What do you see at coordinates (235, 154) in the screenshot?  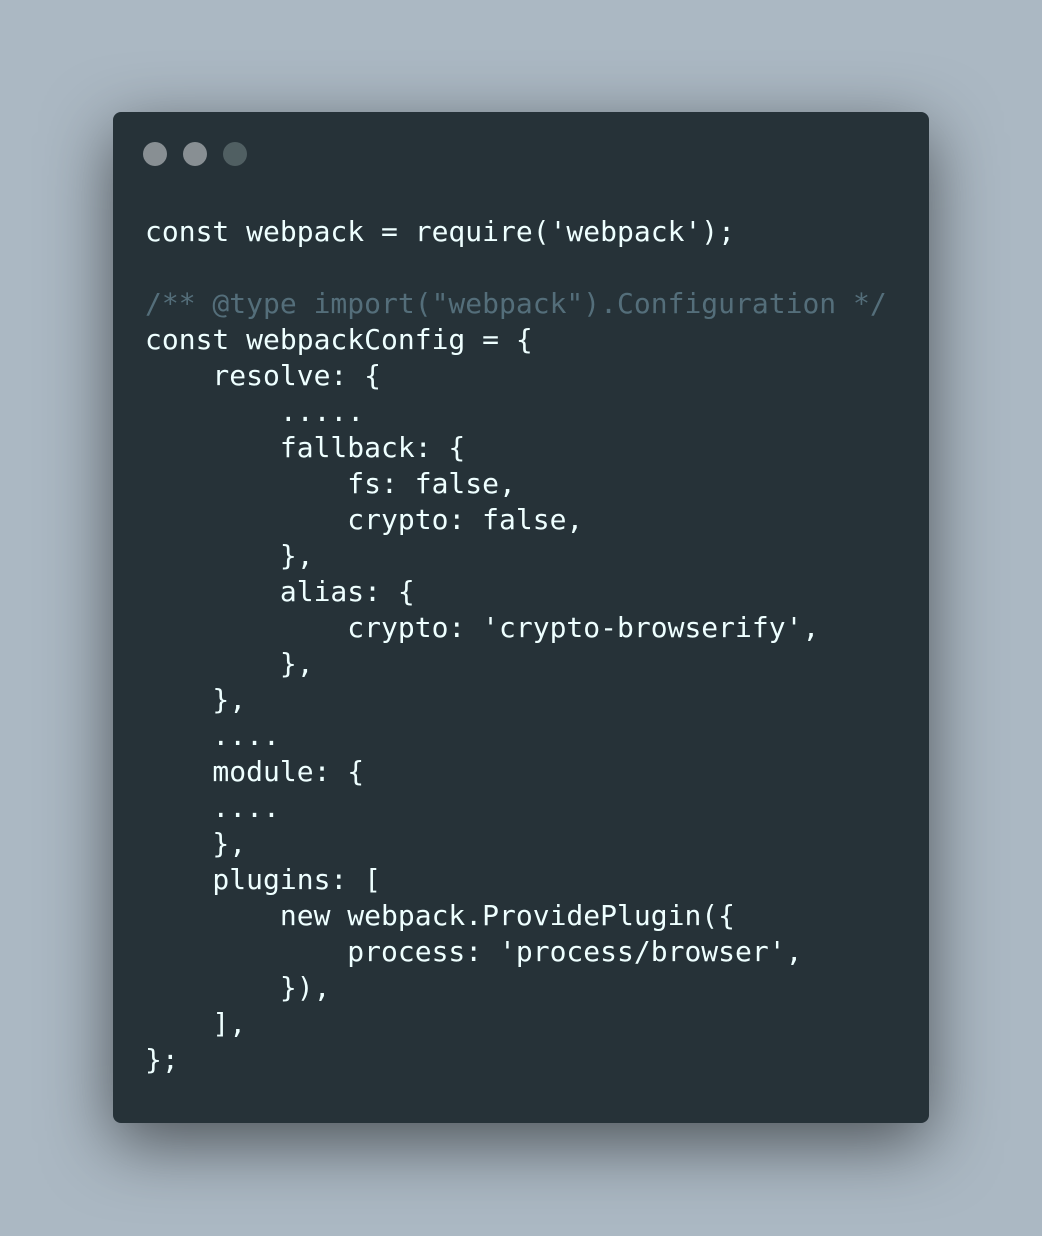 I see `maximize-dot` at bounding box center [235, 154].